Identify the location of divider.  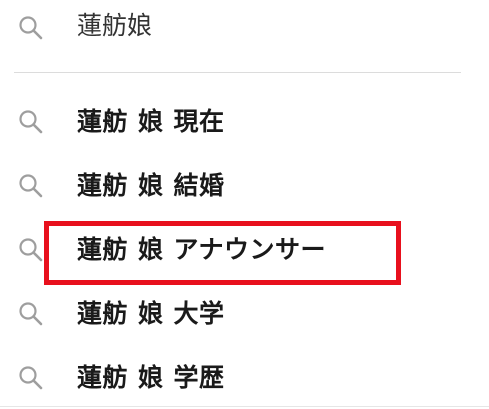
(237, 72).